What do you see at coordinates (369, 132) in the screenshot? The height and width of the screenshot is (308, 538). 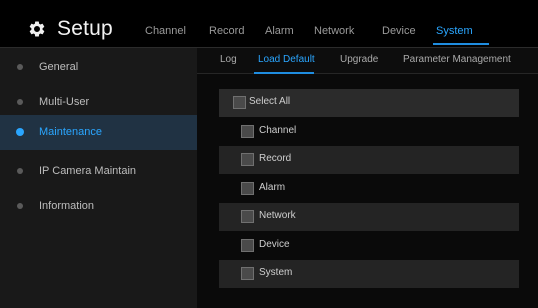 I see `option-row-channel: Channel` at bounding box center [369, 132].